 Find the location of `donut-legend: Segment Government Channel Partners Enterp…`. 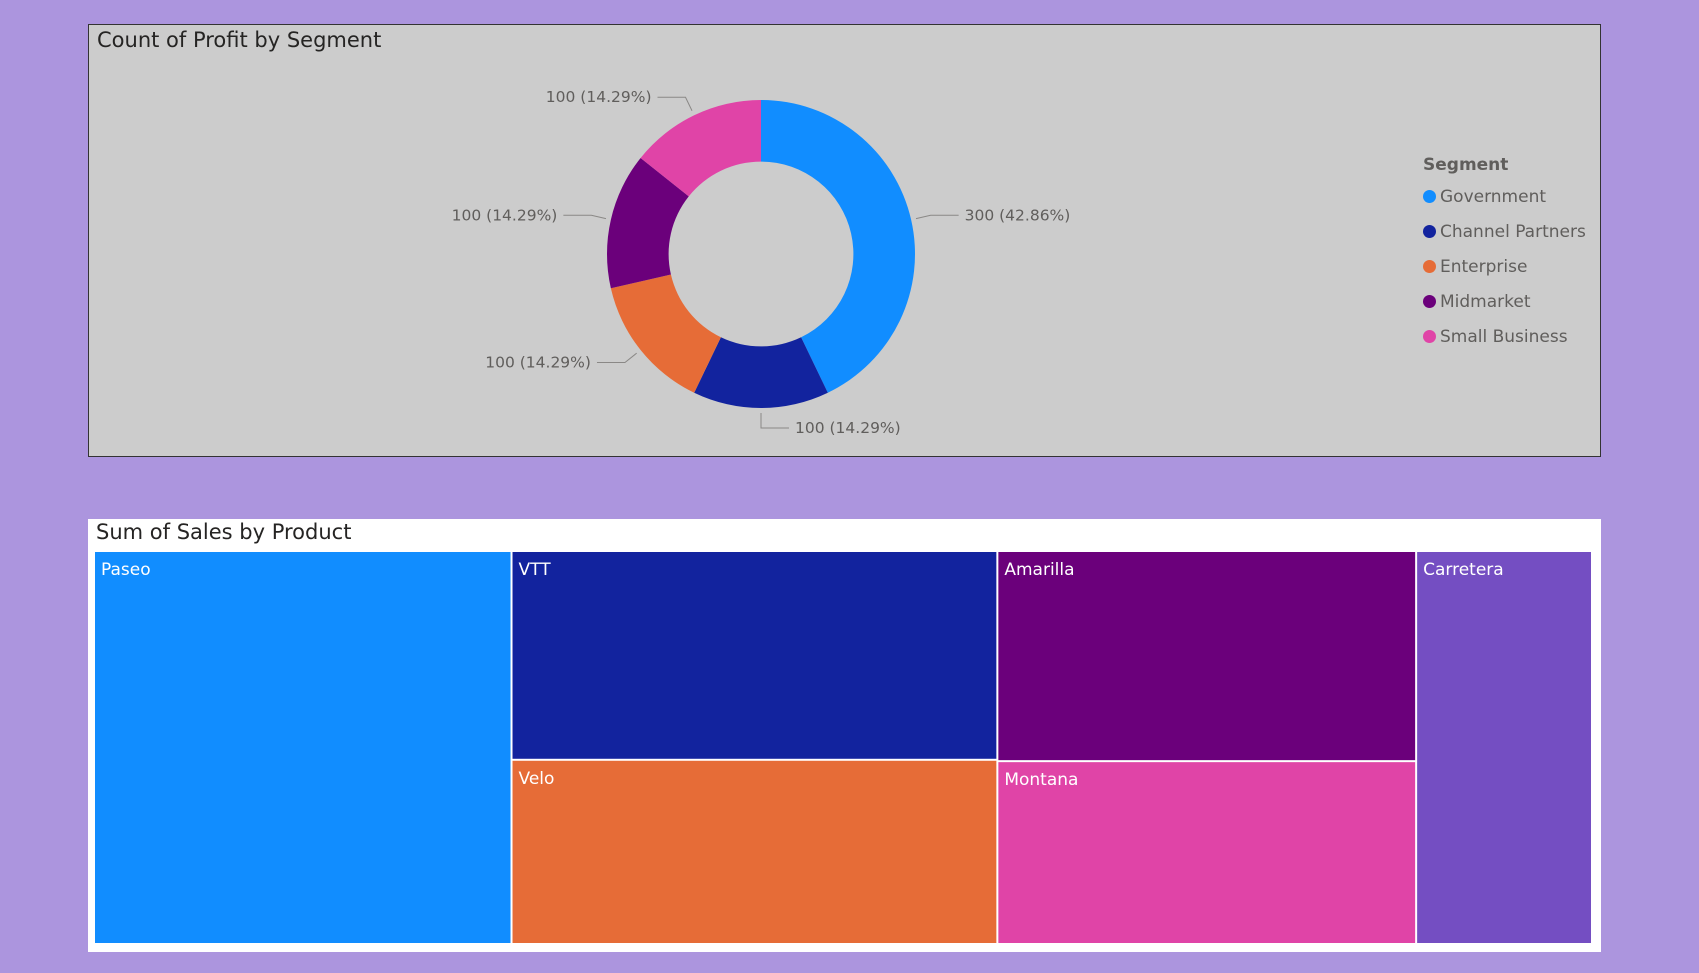

donut-legend: Segment Government Channel Partners Enterp… is located at coordinates (1504, 254).